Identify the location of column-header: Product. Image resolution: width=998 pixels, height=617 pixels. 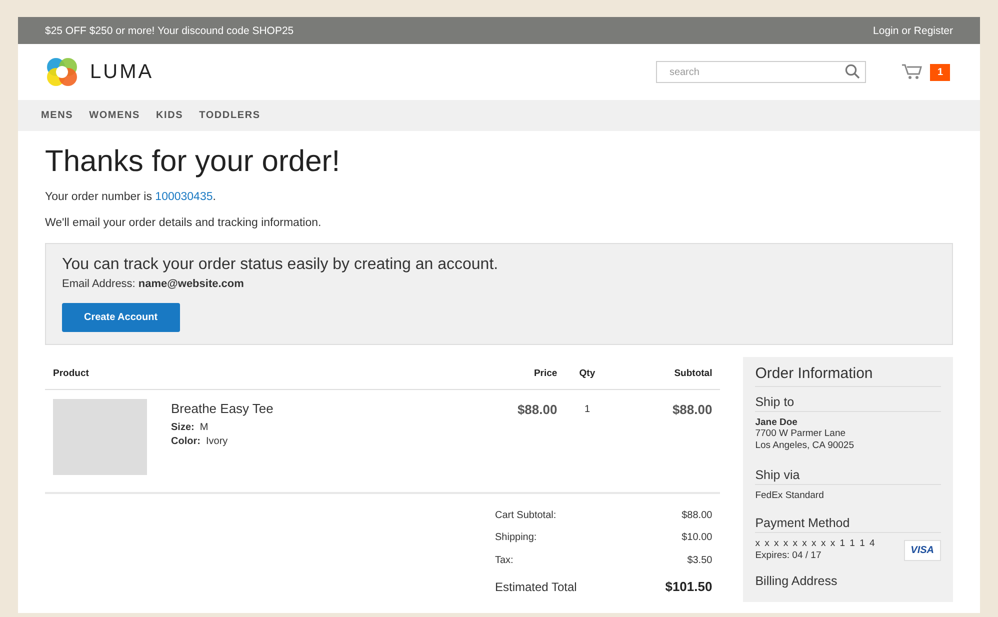
(71, 373).